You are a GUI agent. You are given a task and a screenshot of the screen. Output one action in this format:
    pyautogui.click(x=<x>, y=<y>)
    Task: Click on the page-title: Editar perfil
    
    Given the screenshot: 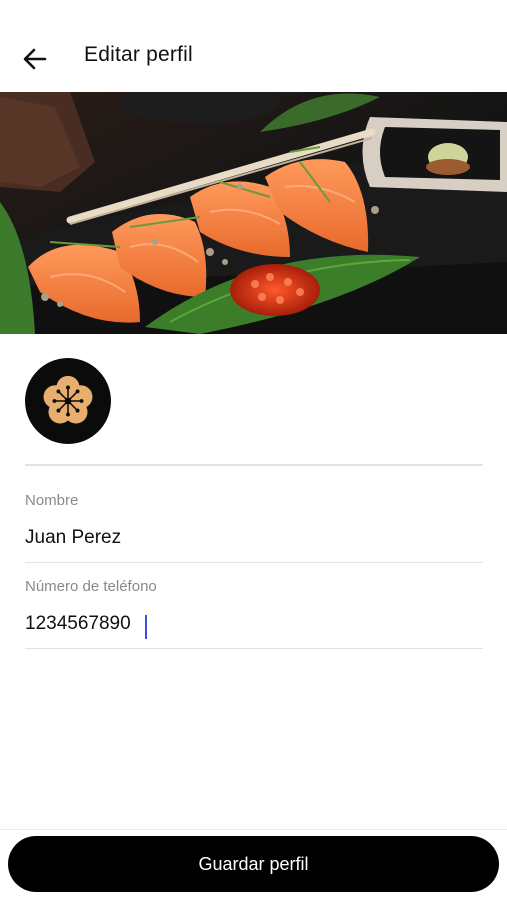 What is the action you would take?
    pyautogui.click(x=138, y=54)
    